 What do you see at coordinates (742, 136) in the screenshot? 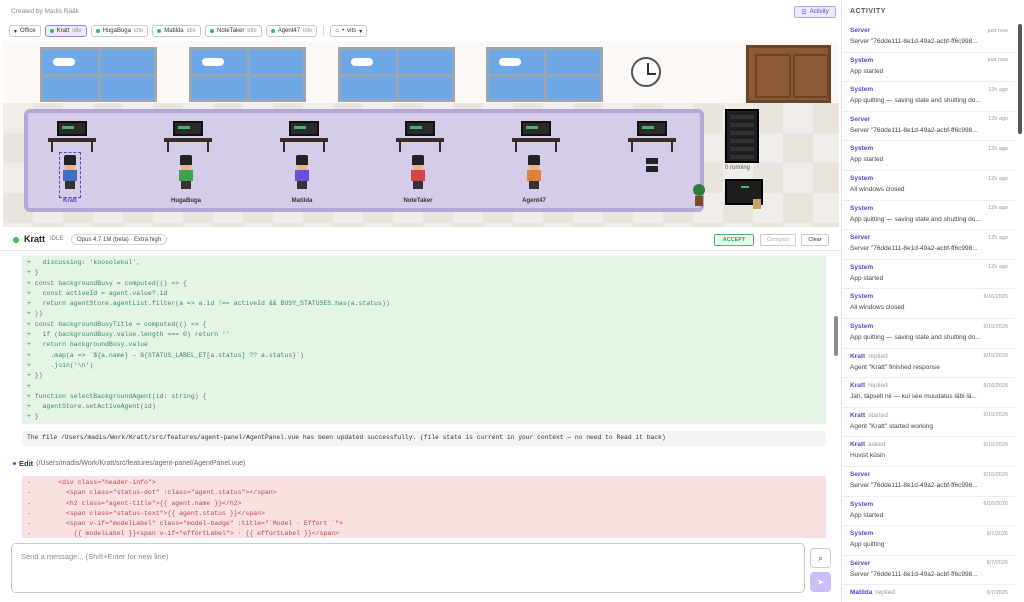
I see `server-rack` at bounding box center [742, 136].